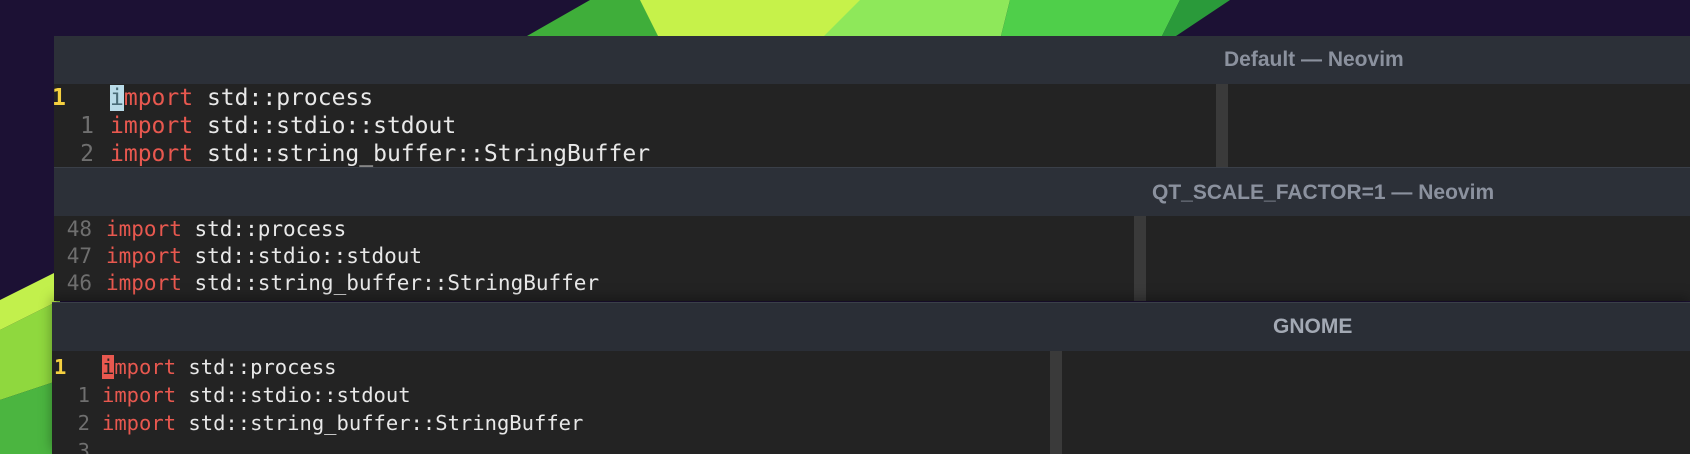 The width and height of the screenshot is (1690, 454). What do you see at coordinates (872, 60) in the screenshot?
I see `window-titlebar: Default — Neovim` at bounding box center [872, 60].